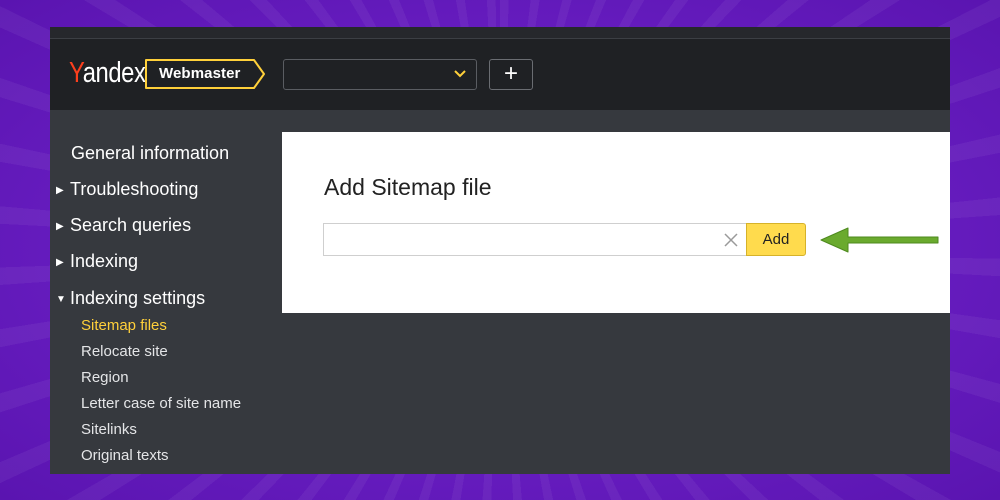 The height and width of the screenshot is (500, 1000). I want to click on triangle-down-icon: ▼, so click(61, 299).